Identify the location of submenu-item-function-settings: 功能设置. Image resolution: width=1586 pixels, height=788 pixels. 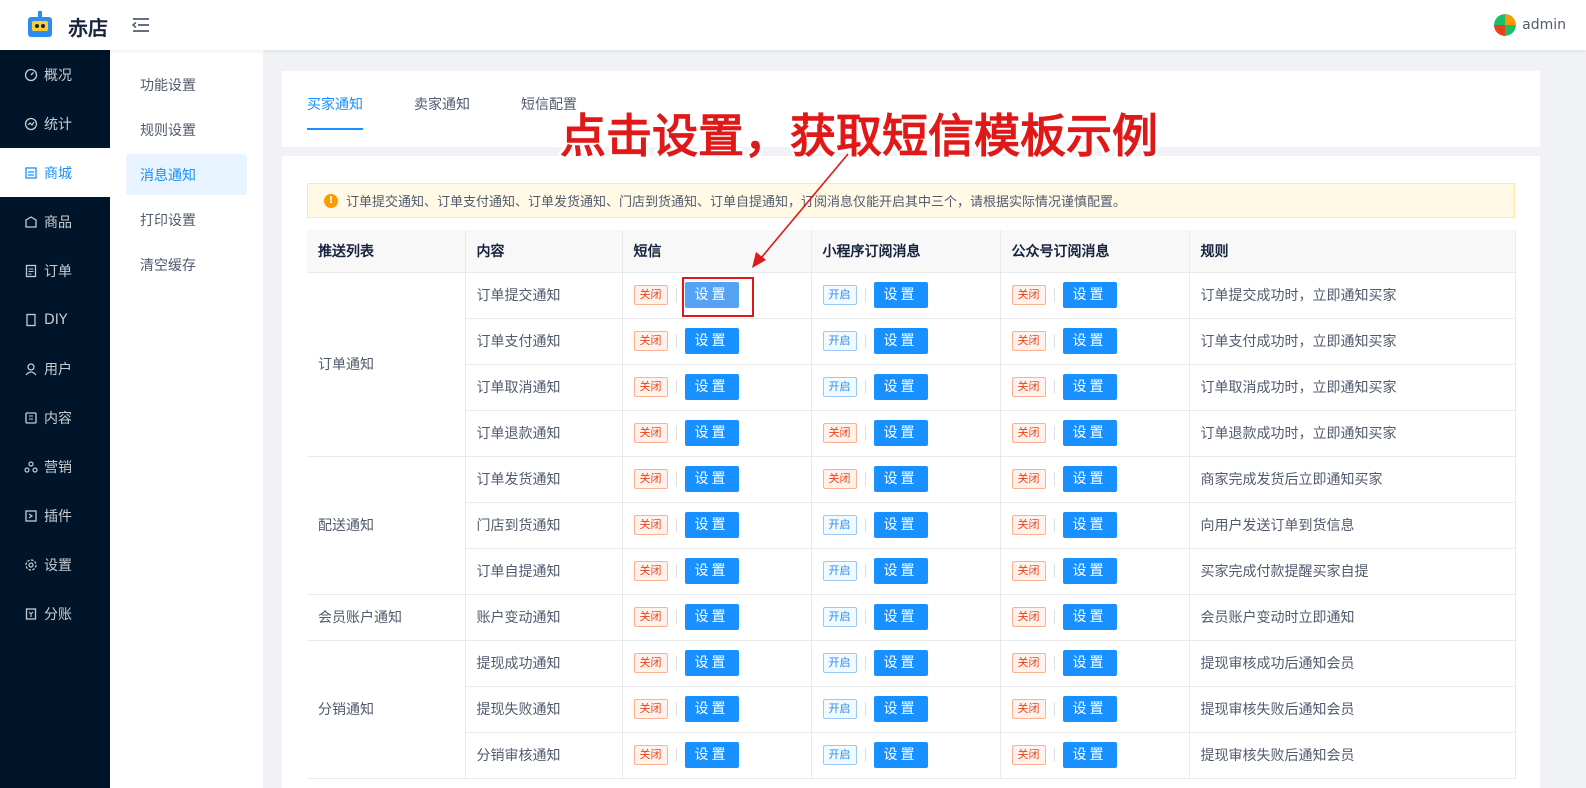
(186, 84).